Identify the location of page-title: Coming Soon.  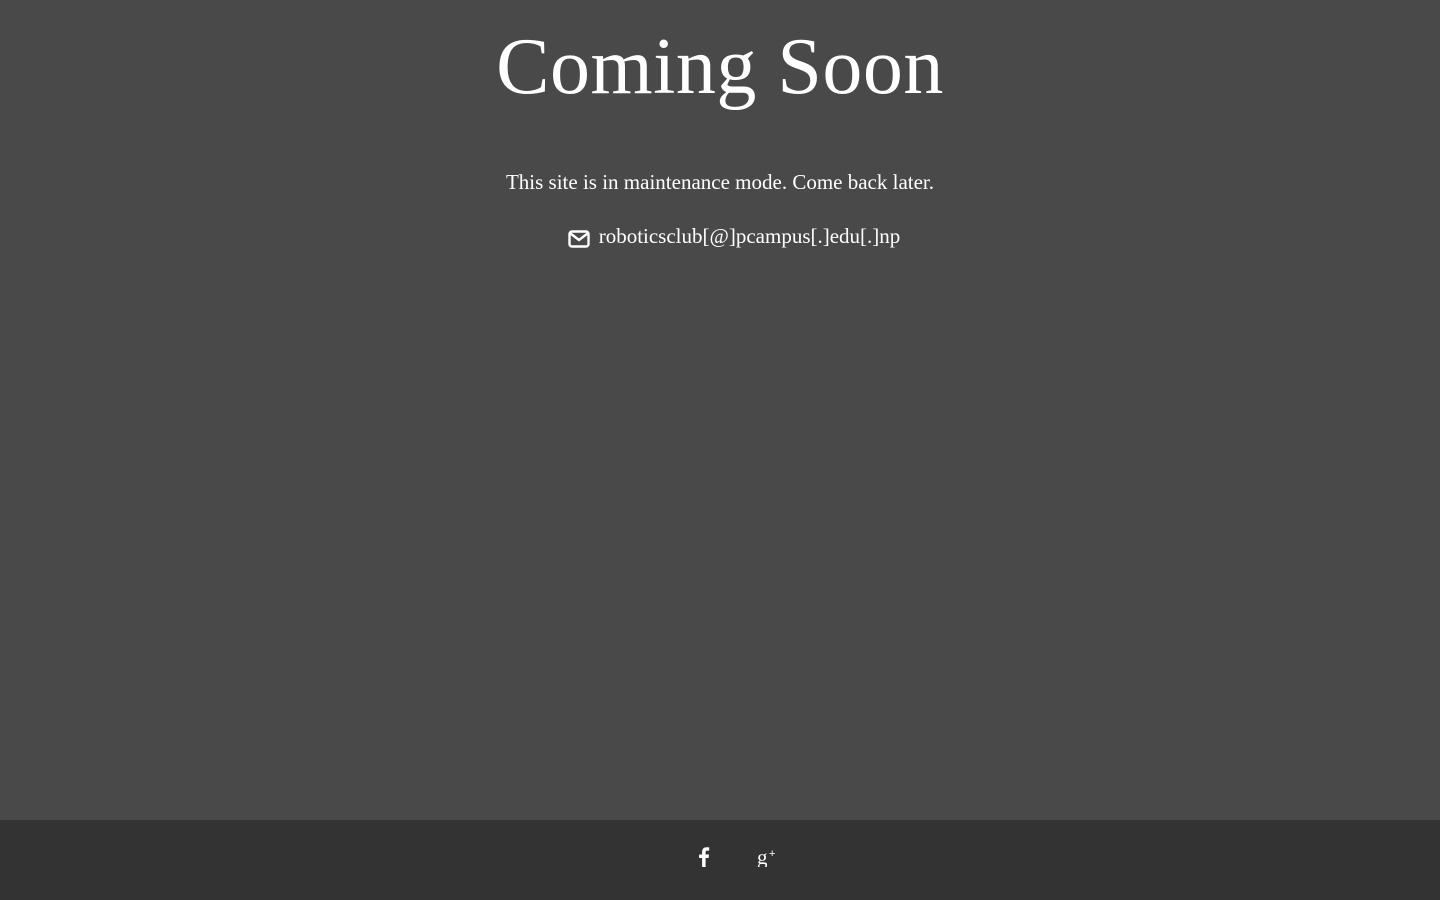
(720, 67).